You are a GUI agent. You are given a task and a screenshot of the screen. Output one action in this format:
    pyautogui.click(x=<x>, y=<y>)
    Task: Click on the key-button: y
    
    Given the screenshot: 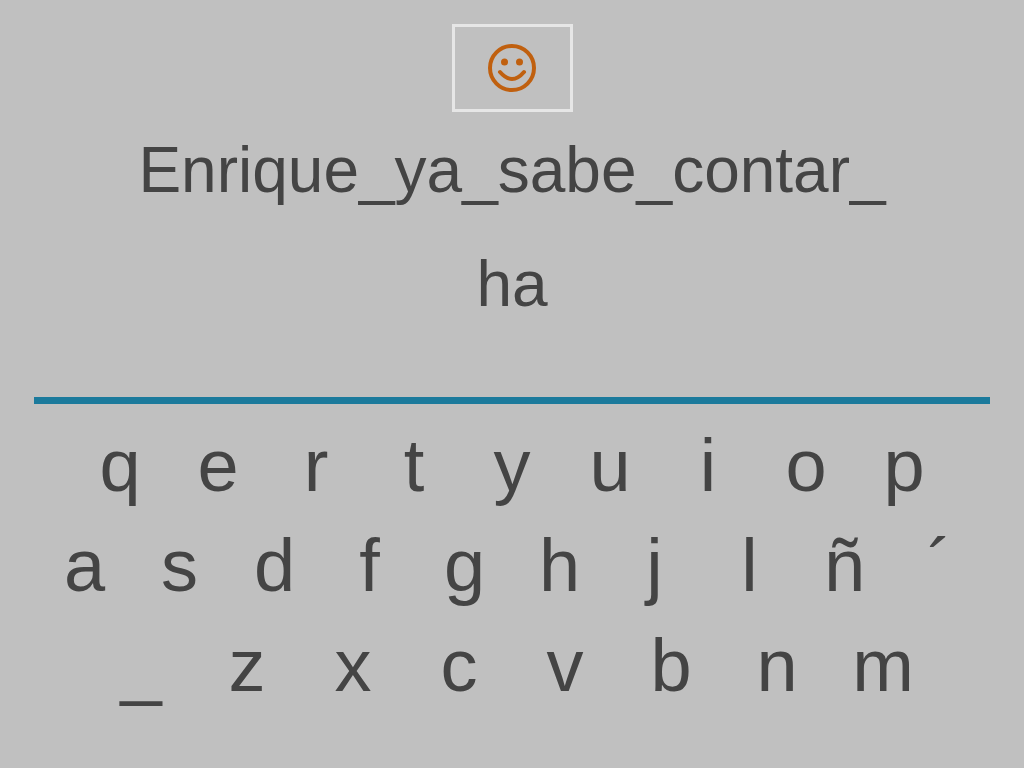 What is the action you would take?
    pyautogui.click(x=512, y=466)
    